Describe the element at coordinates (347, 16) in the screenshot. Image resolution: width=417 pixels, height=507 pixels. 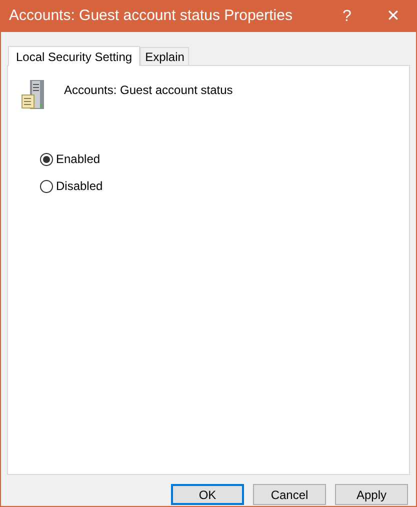
I see `help-button: ?` at that location.